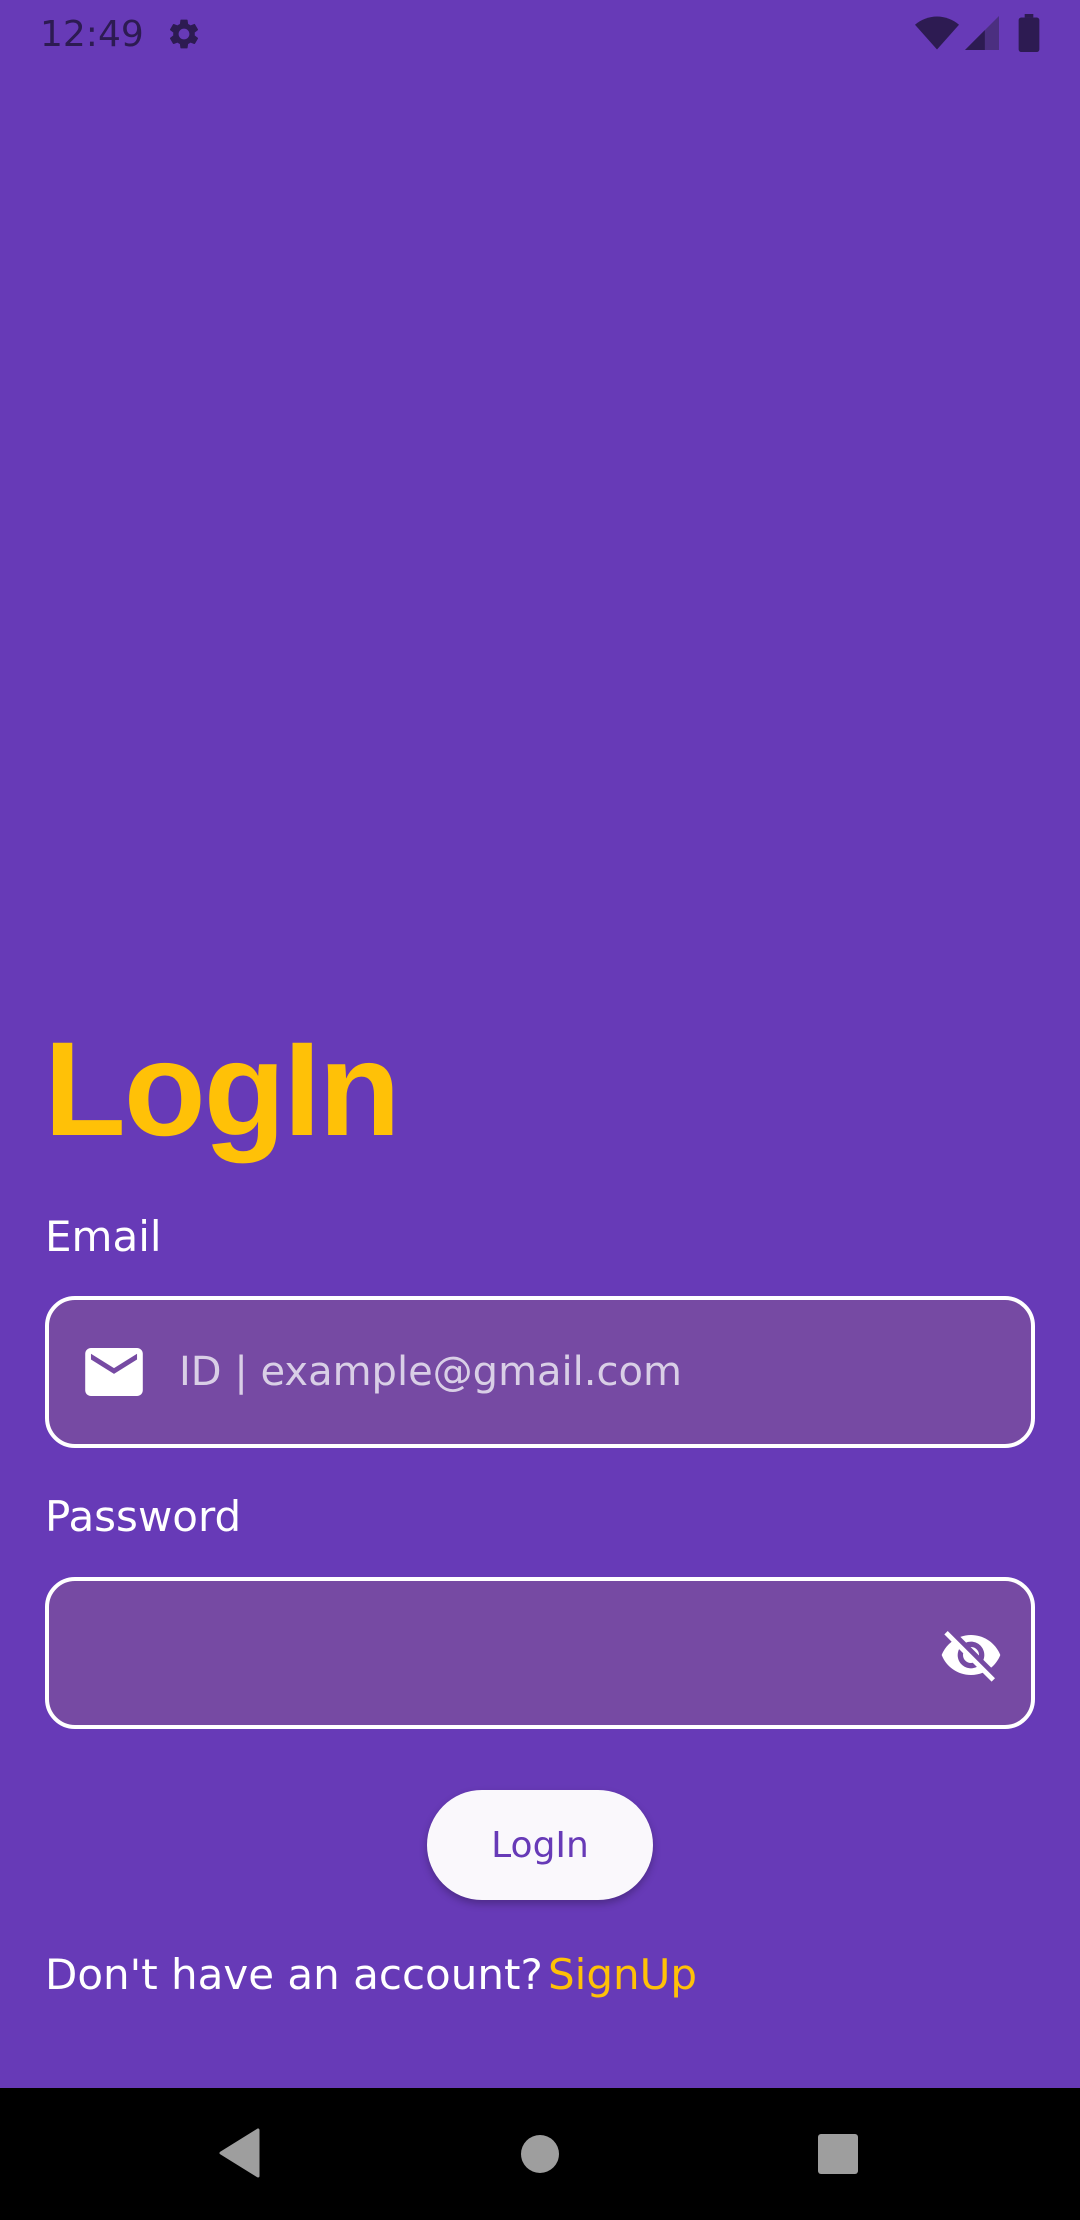 Image resolution: width=1080 pixels, height=2220 pixels. I want to click on signup-prompt-text: Don't have an account?, so click(294, 1974).